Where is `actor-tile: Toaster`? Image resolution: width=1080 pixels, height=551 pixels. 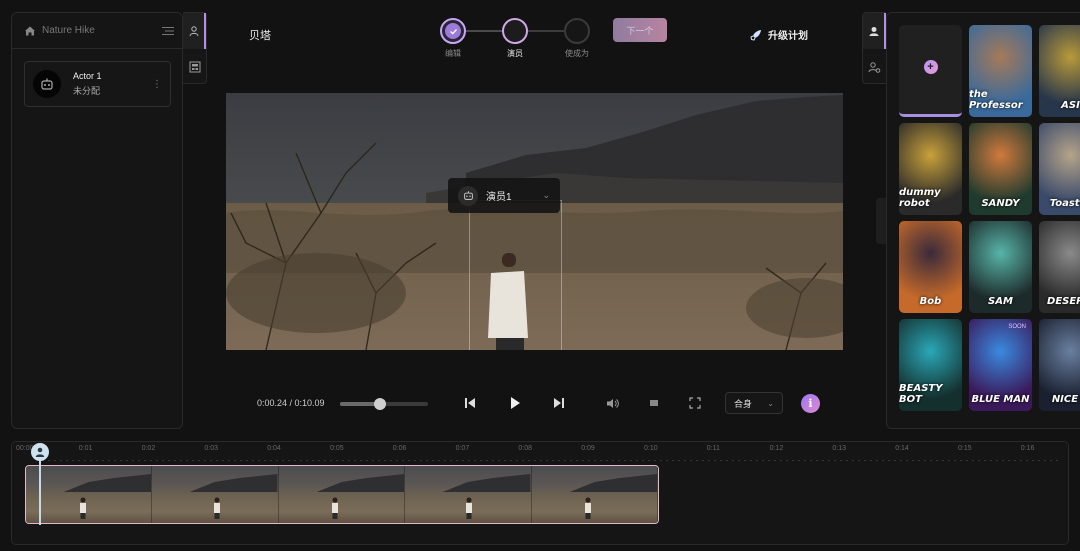 actor-tile: Toaster is located at coordinates (1059, 169).